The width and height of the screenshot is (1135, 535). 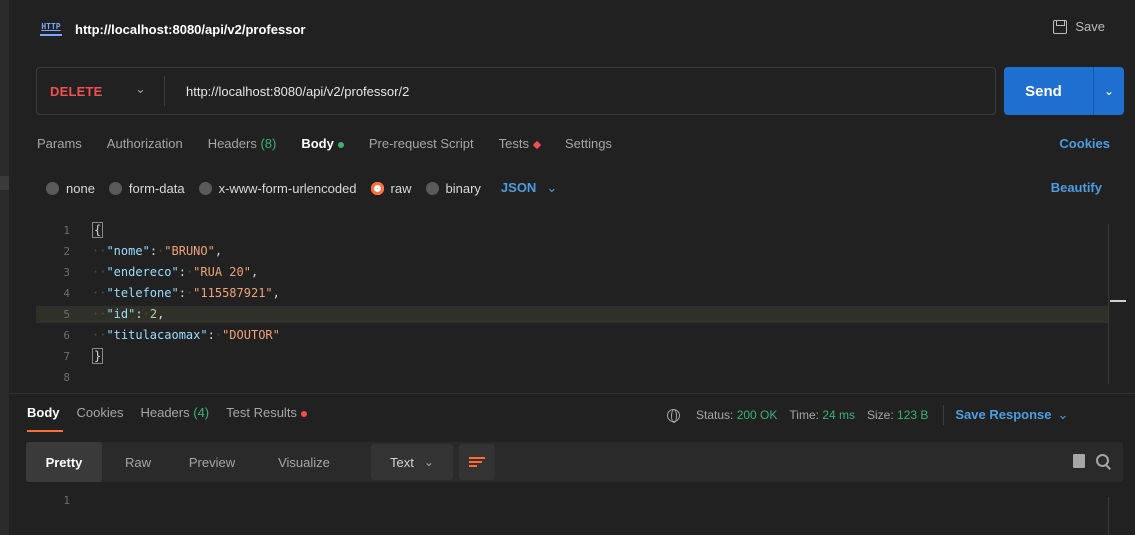 What do you see at coordinates (572, 272) in the screenshot?
I see `editor-line: 3 ··"endereco":·"RUA 20",` at bounding box center [572, 272].